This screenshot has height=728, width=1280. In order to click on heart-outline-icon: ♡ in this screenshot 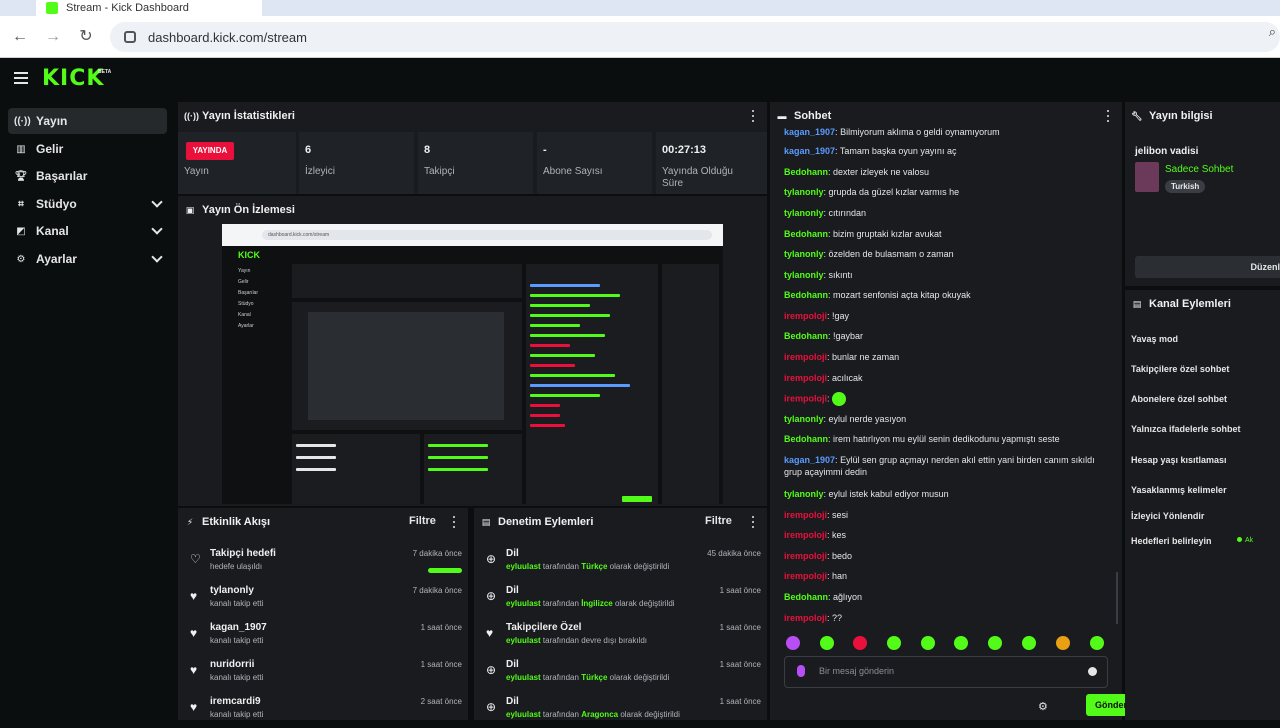, I will do `click(195, 559)`.